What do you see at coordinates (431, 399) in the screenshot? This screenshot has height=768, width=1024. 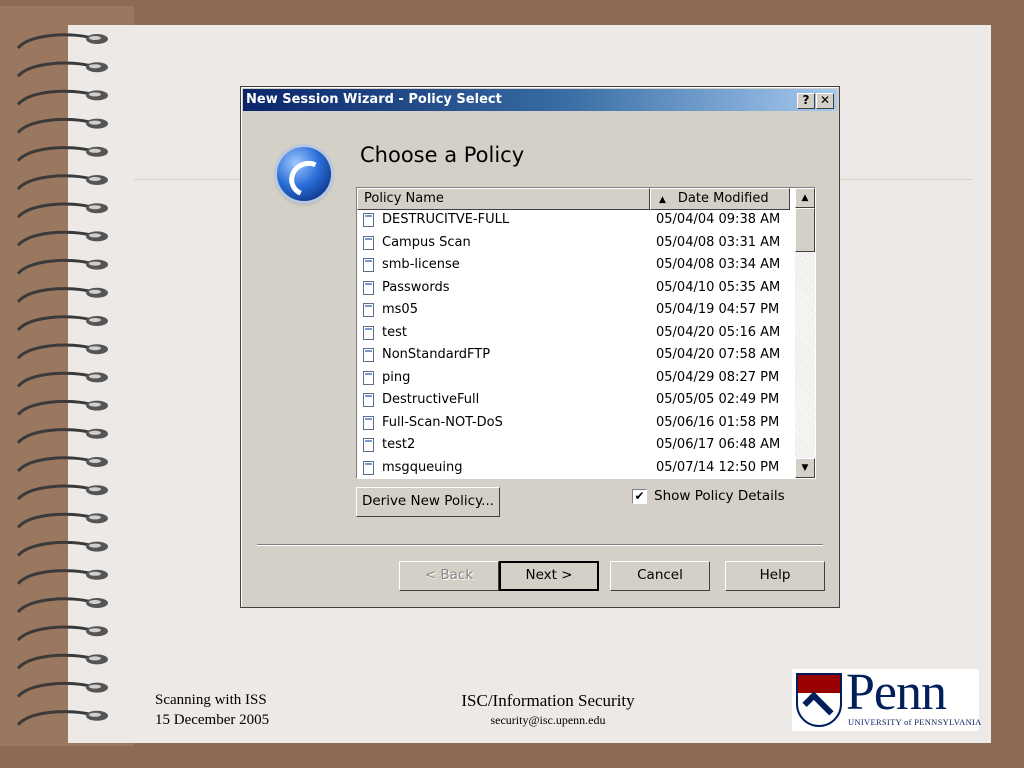 I see `policy-name: DestructiveFull` at bounding box center [431, 399].